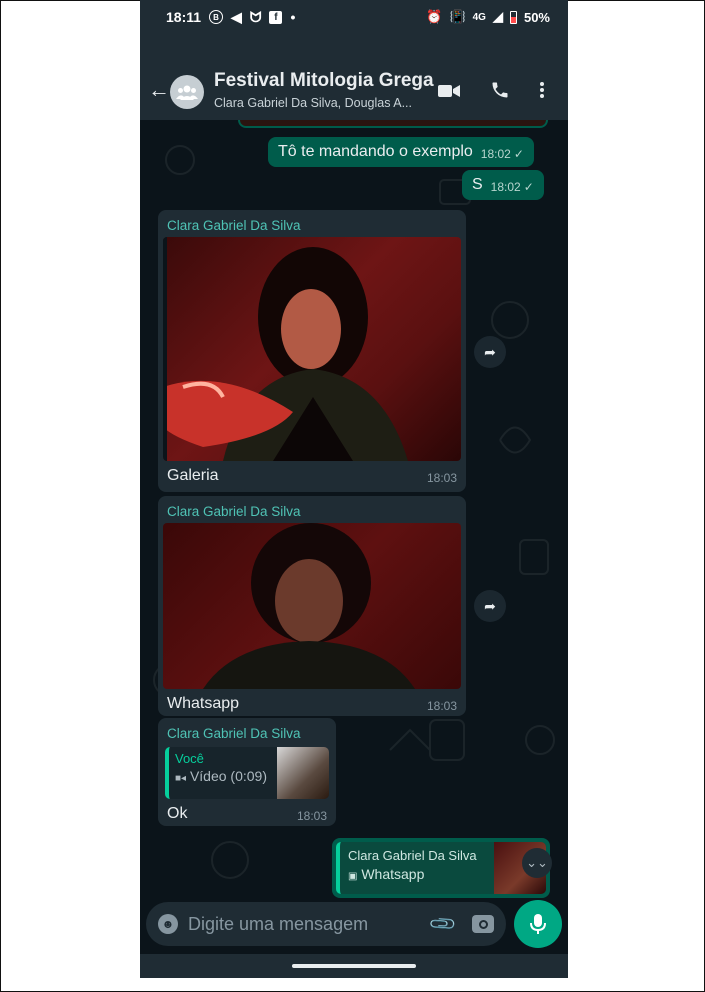 The image size is (705, 992). Describe the element at coordinates (393, 874) in the screenshot. I see `quoted-text: Whatsapp` at that location.